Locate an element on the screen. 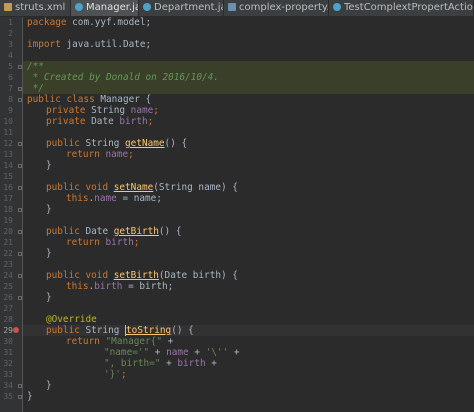 This screenshot has width=474, height=412. line-number: 35 is located at coordinates (8, 396).